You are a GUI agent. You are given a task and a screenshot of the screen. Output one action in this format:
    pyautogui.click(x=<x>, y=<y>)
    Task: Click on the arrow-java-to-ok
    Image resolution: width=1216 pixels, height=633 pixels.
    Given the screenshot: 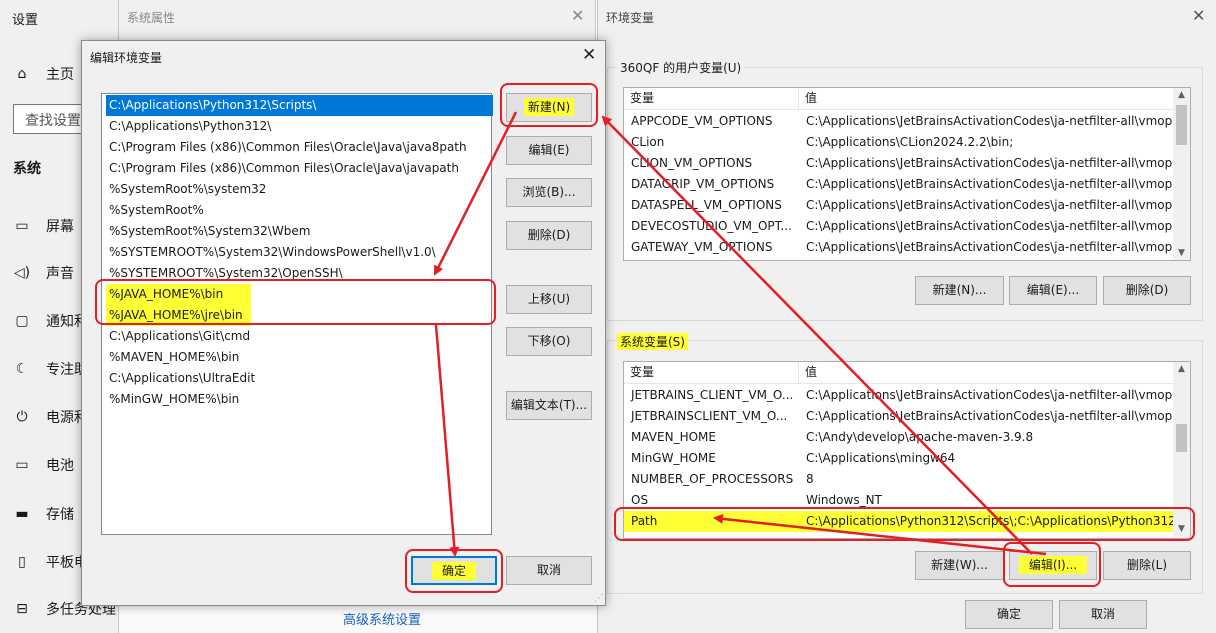 What is the action you would take?
    pyautogui.click(x=447, y=440)
    